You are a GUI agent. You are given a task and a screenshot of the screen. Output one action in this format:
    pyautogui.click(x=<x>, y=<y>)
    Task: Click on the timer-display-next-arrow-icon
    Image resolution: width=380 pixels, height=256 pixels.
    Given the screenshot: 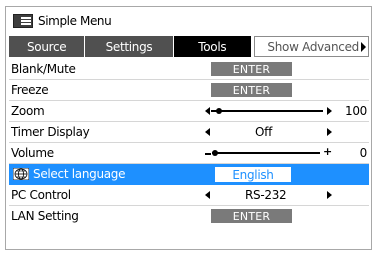 What is the action you would take?
    pyautogui.click(x=329, y=132)
    